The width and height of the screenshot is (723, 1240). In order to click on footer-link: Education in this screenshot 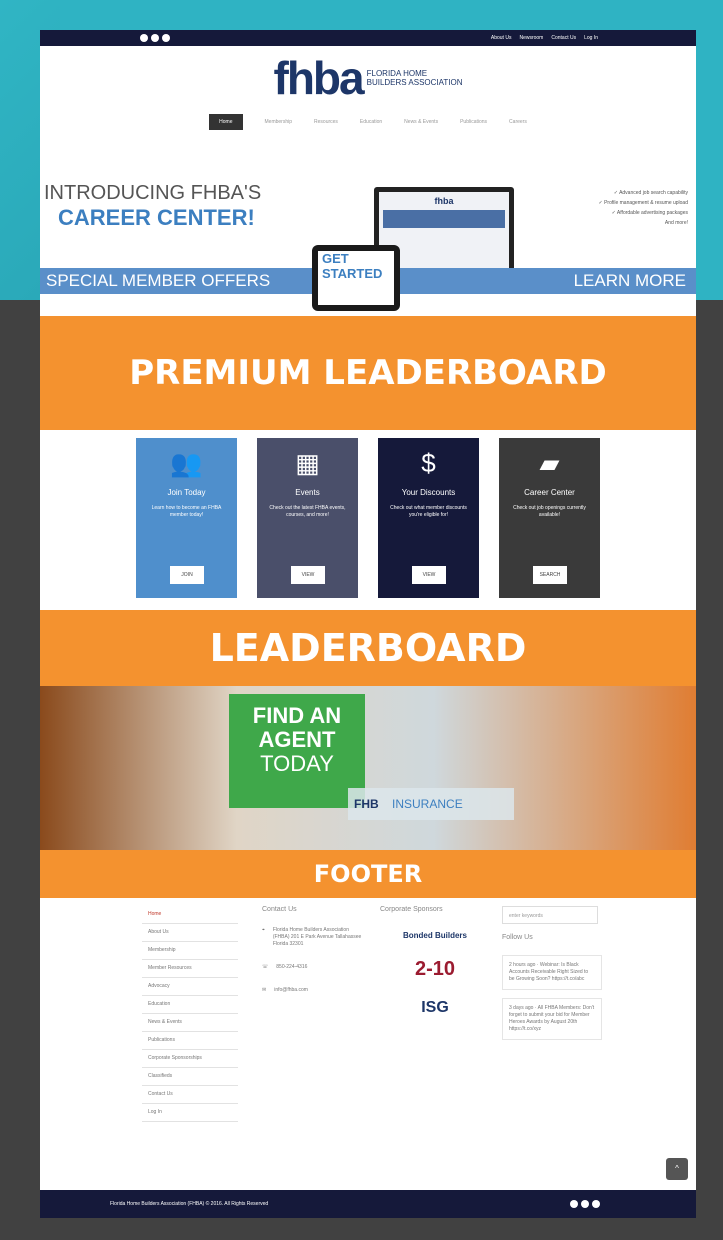, I will do `click(190, 1005)`.